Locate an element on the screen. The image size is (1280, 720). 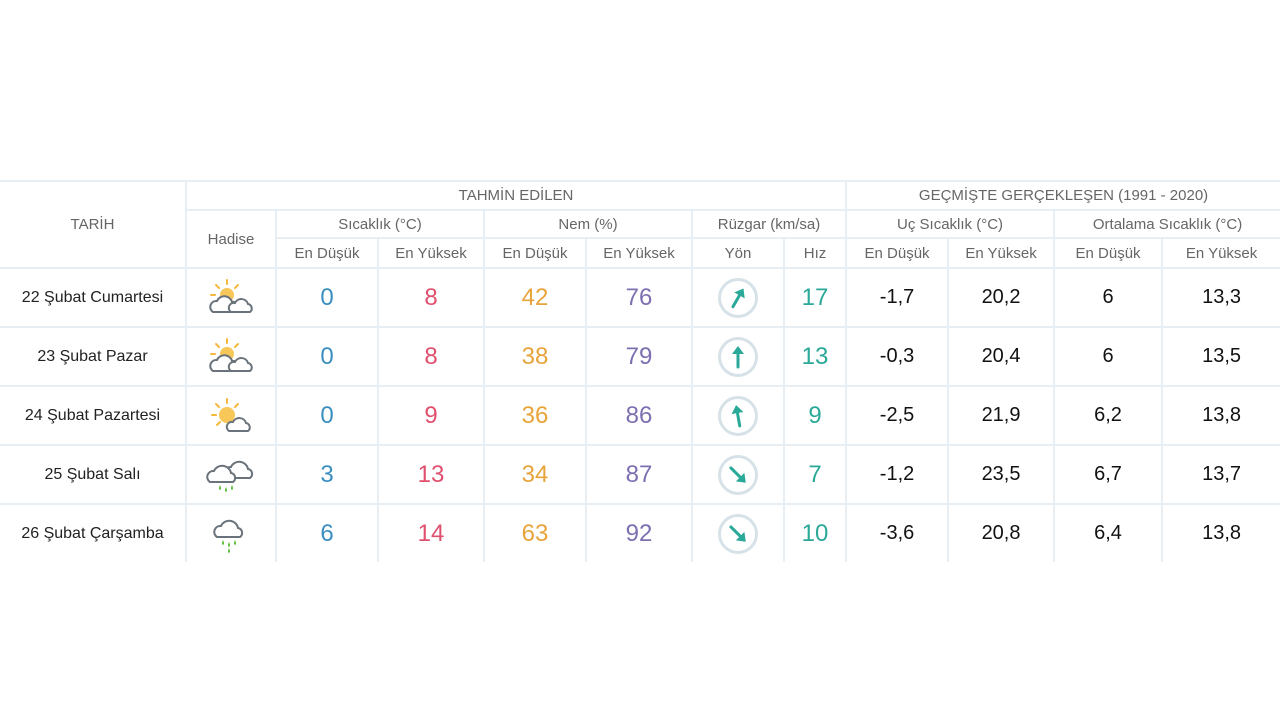
column-header-date: TARİH is located at coordinates (93, 224).